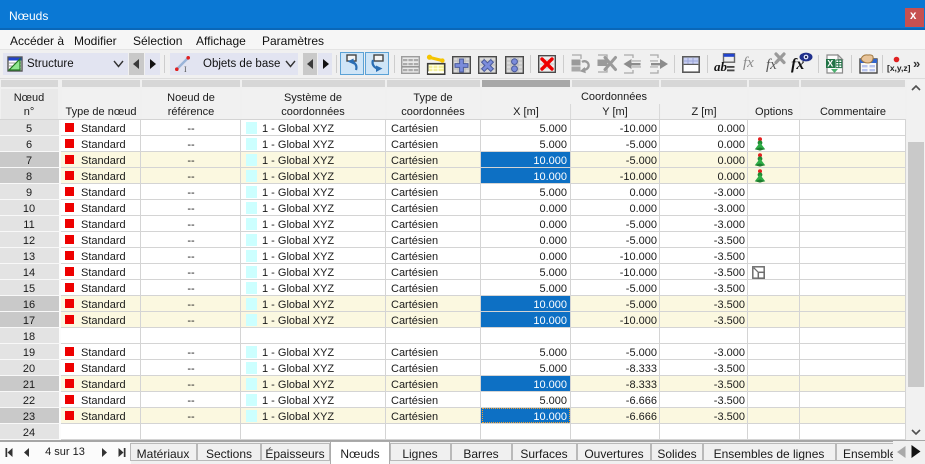 The width and height of the screenshot is (925, 464). Describe the element at coordinates (830, 64) in the screenshot. I see `svg-text: X` at that location.